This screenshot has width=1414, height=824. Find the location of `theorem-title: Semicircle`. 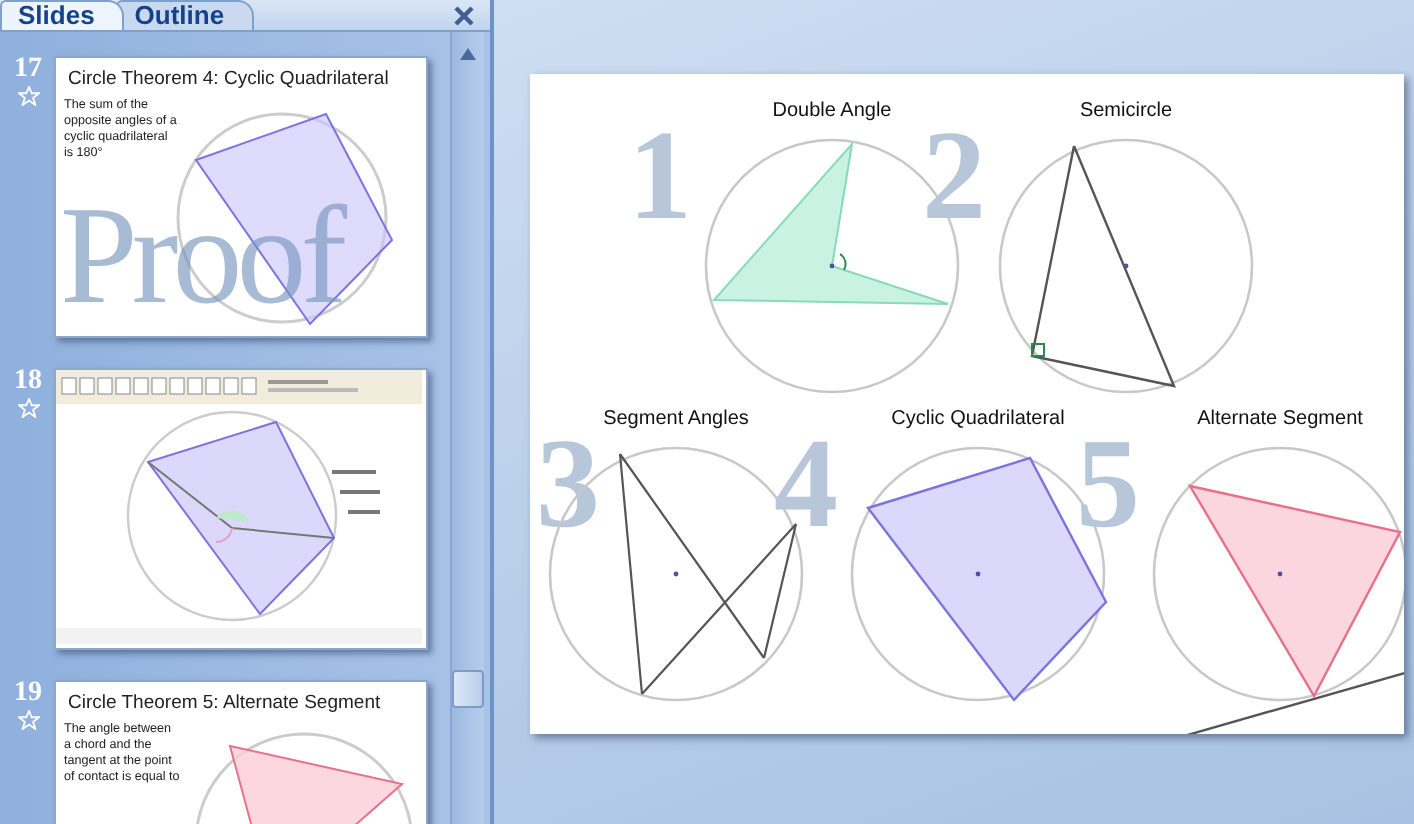

theorem-title: Semicircle is located at coordinates (1126, 112).